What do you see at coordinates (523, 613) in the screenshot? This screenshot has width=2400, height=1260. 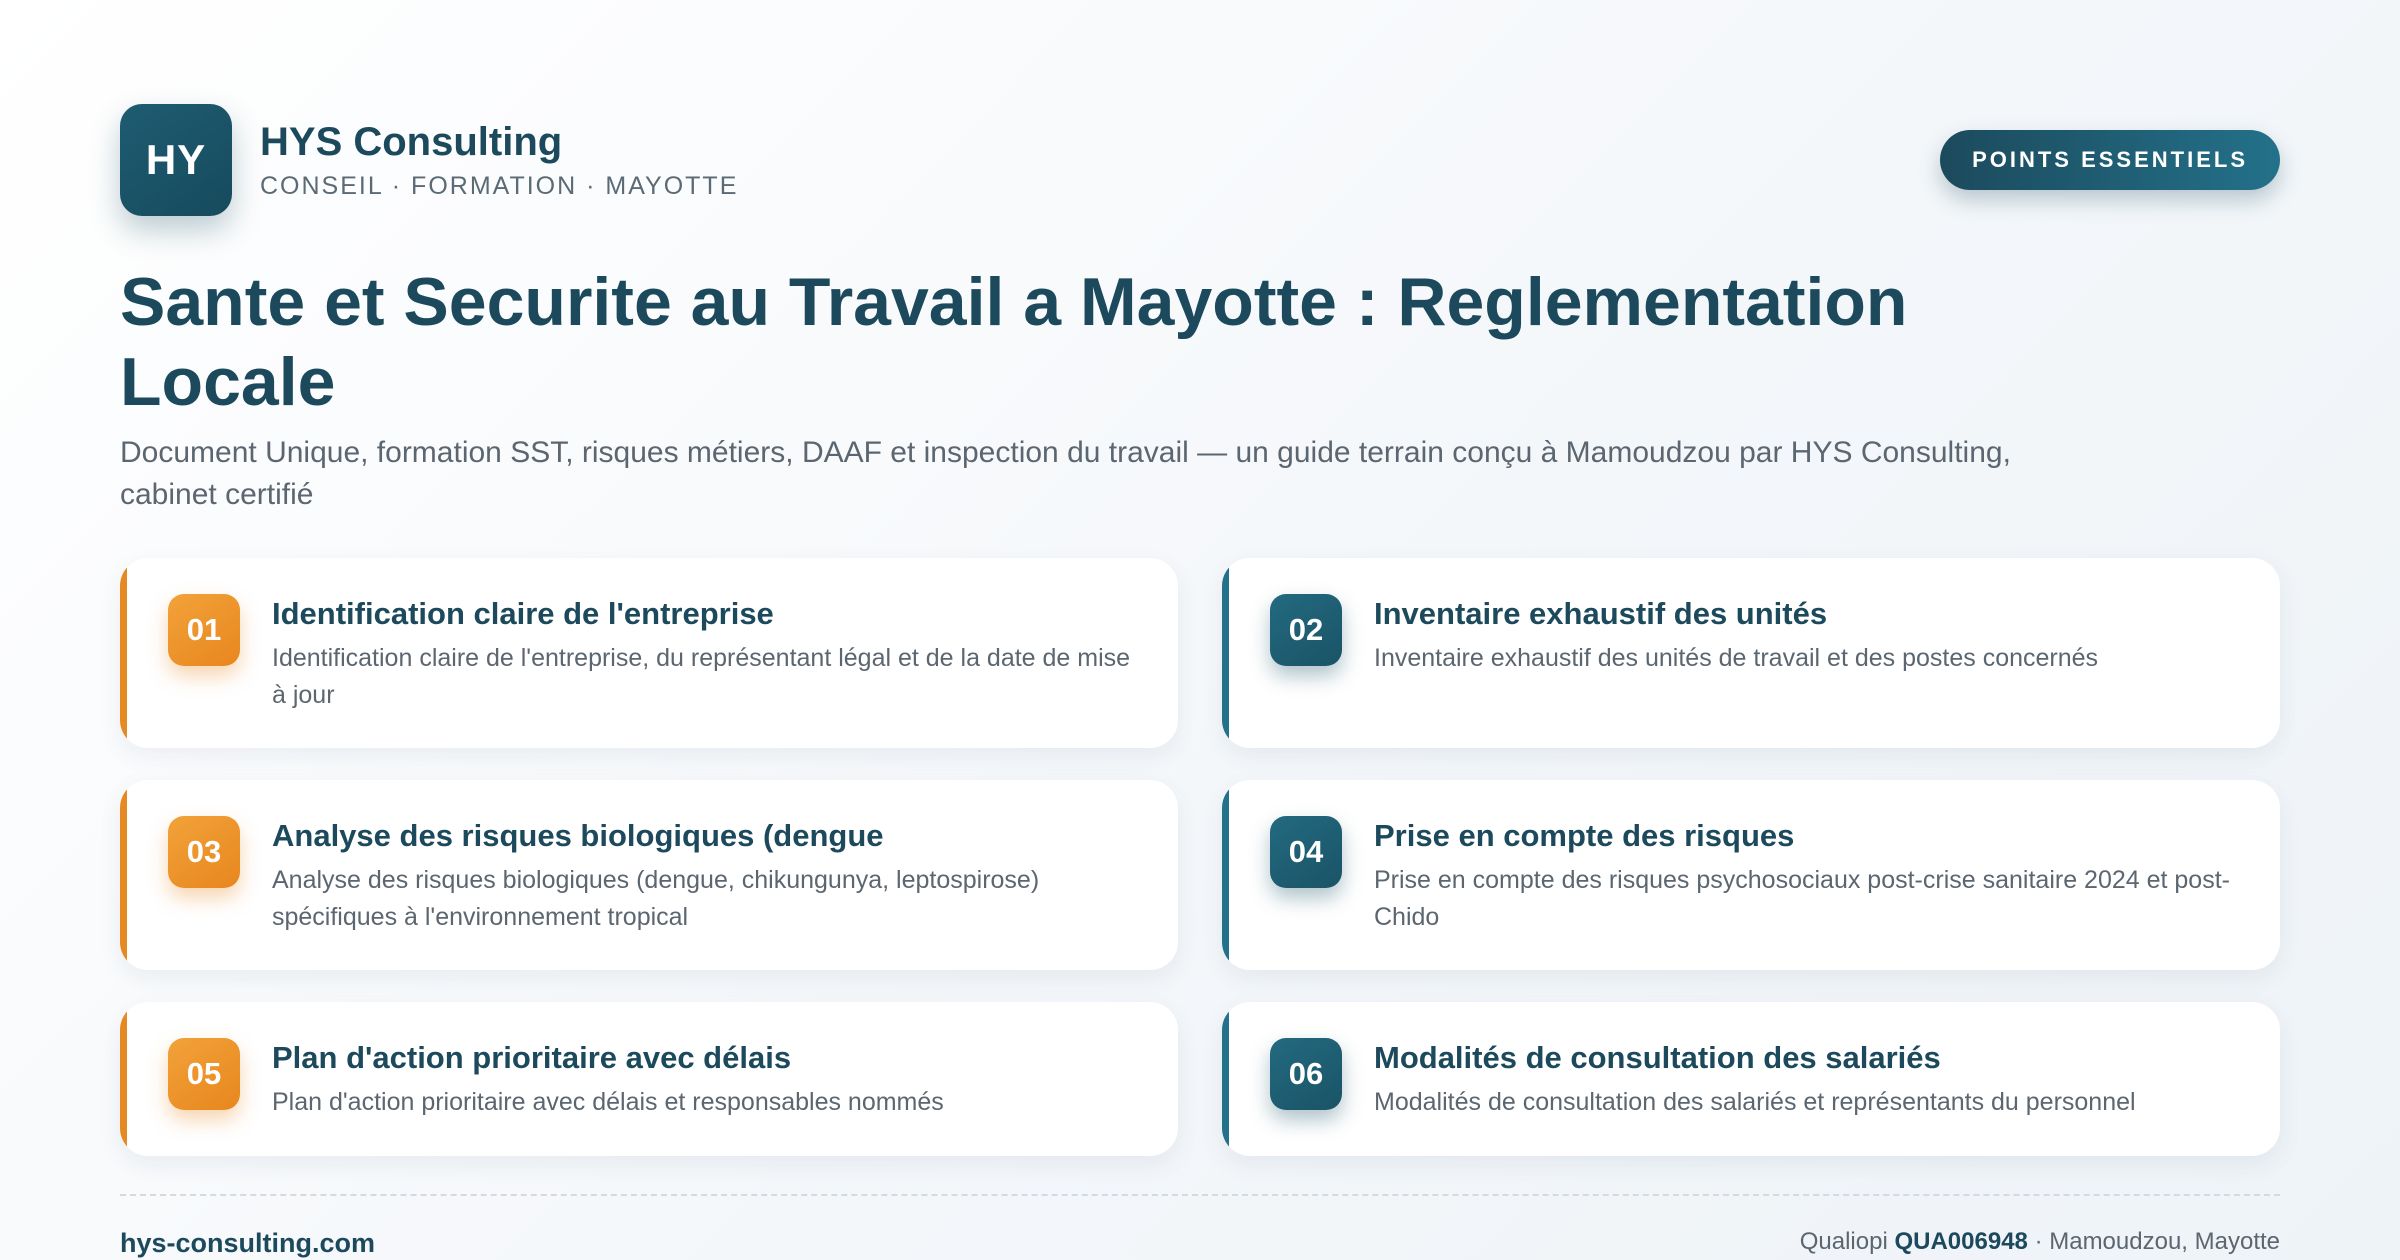 I see `point-title: Identification claire de l'entreprise` at bounding box center [523, 613].